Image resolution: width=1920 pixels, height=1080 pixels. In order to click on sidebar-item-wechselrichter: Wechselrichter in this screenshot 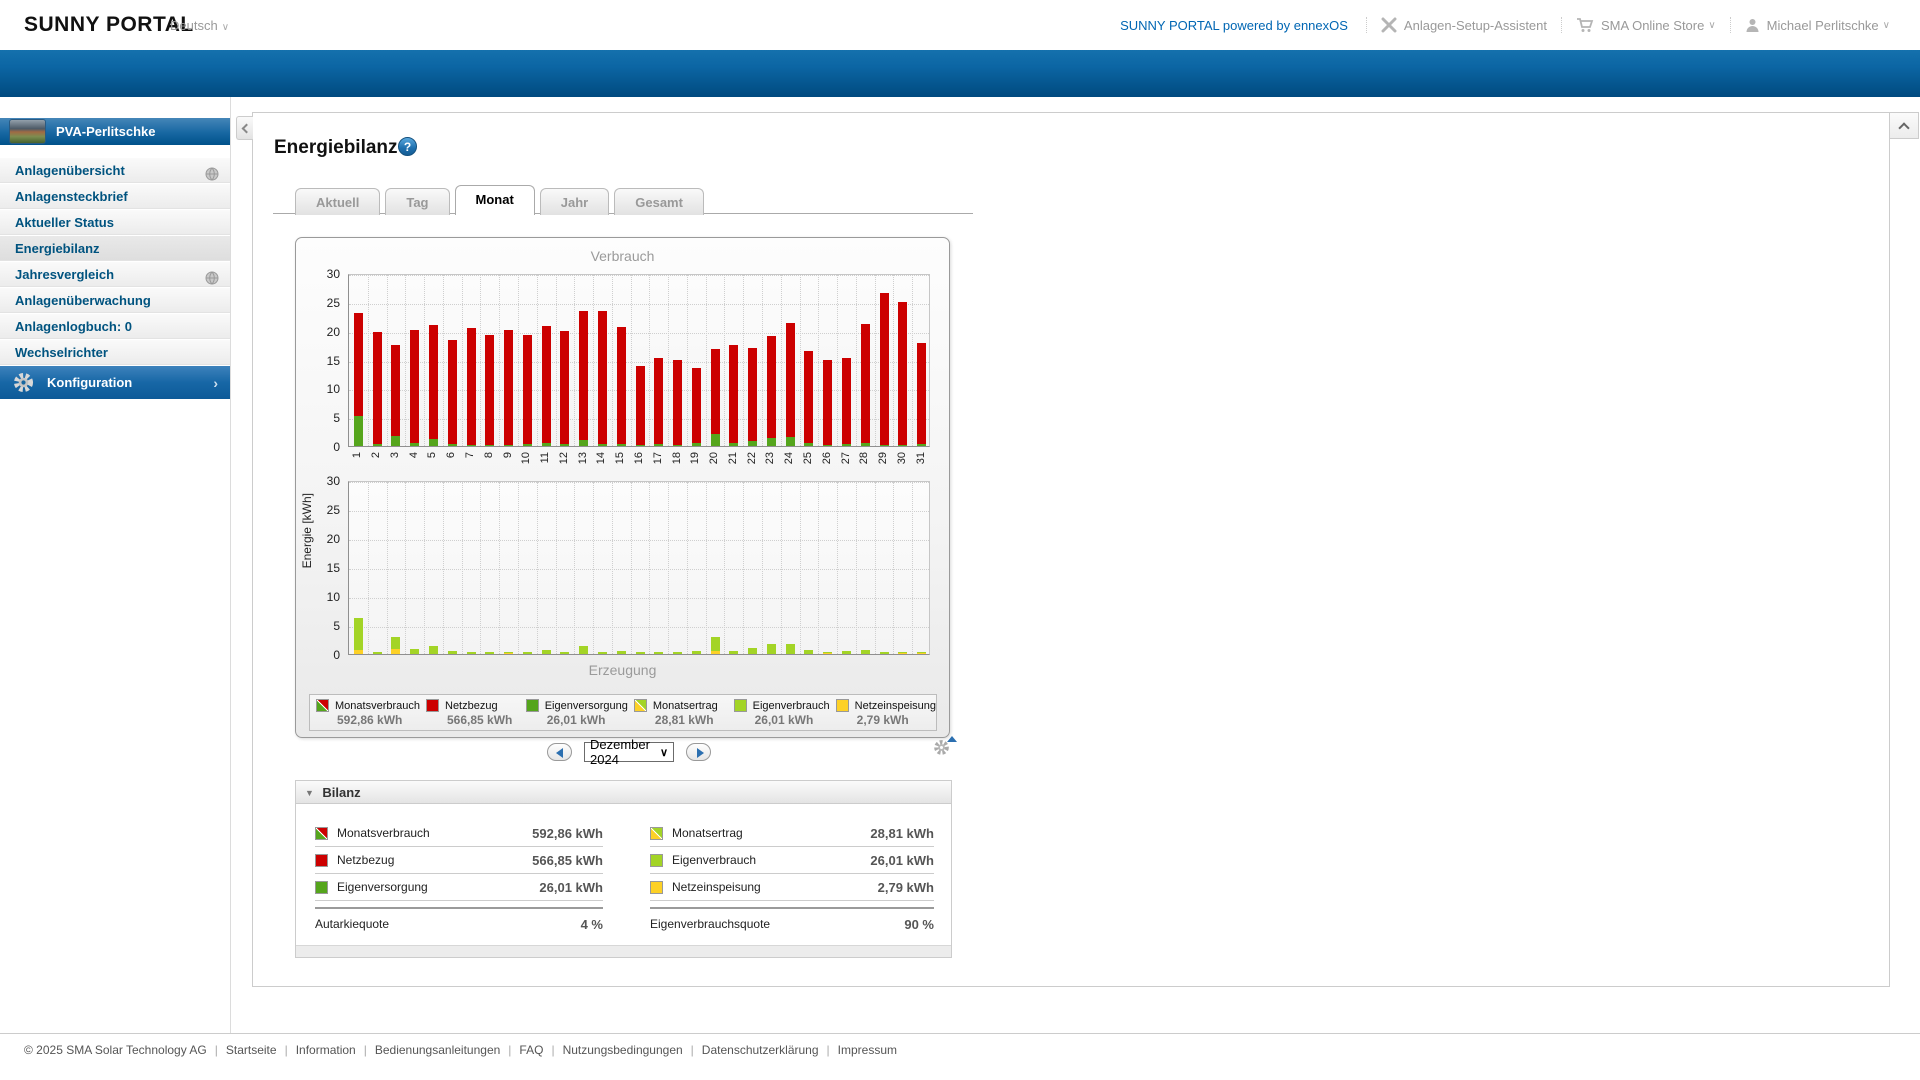, I will do `click(115, 352)`.